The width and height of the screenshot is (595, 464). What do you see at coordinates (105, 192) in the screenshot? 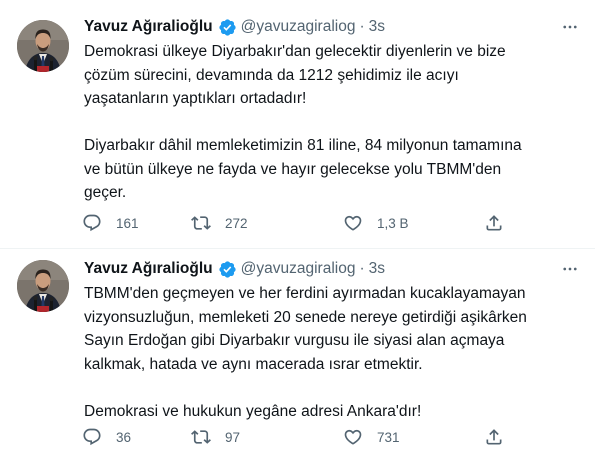
I see `tweet-text-line: geçer.` at bounding box center [105, 192].